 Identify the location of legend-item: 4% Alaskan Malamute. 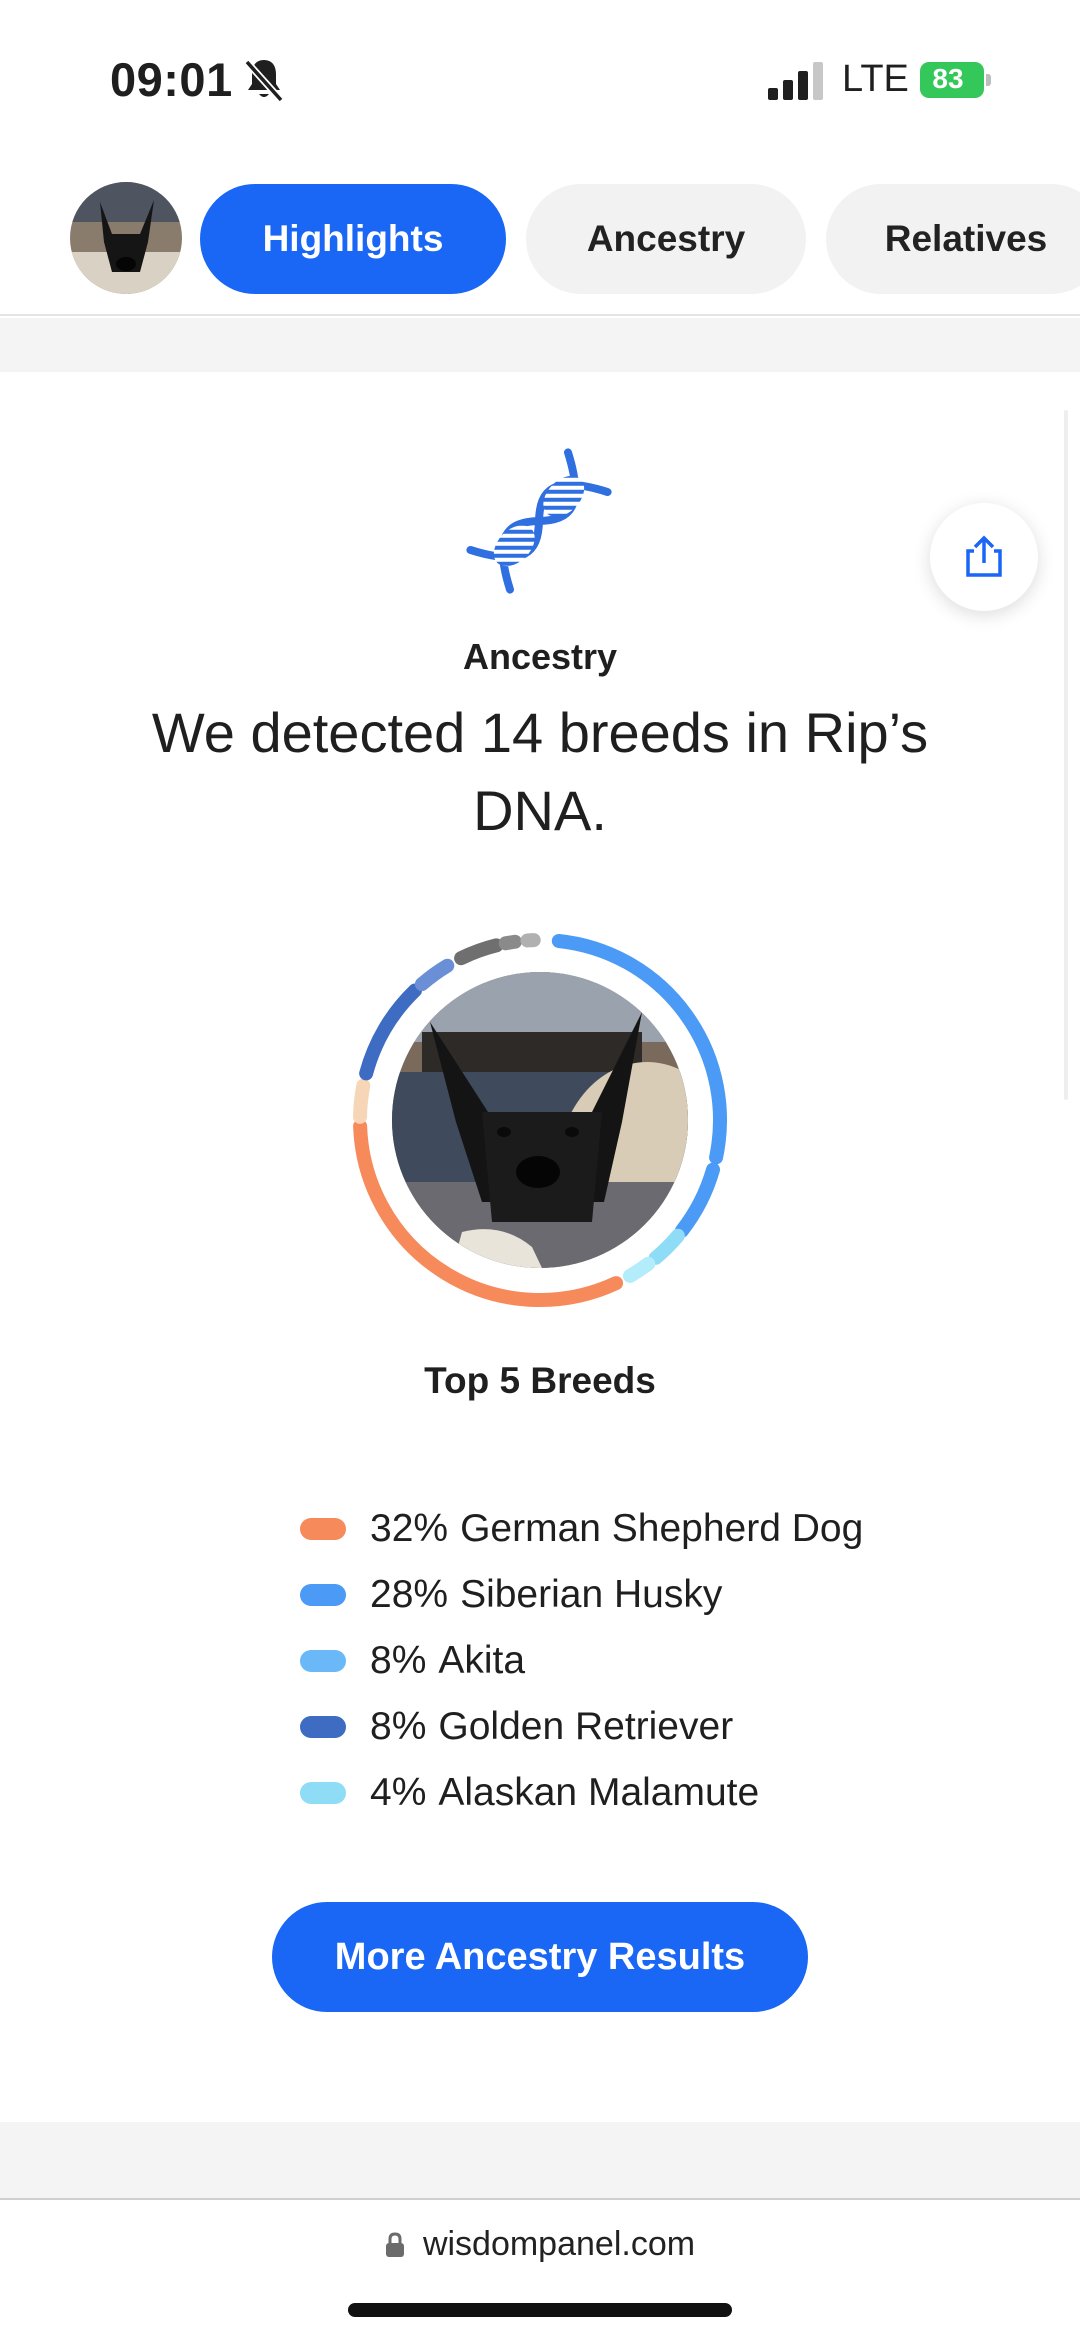
(650, 1793).